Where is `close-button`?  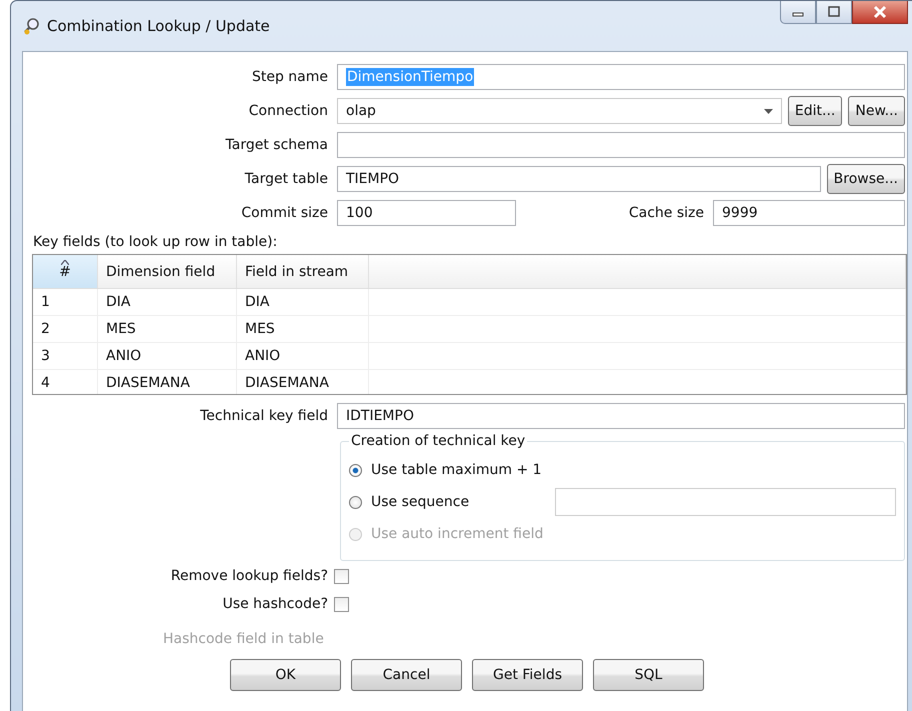 close-button is located at coordinates (880, 12).